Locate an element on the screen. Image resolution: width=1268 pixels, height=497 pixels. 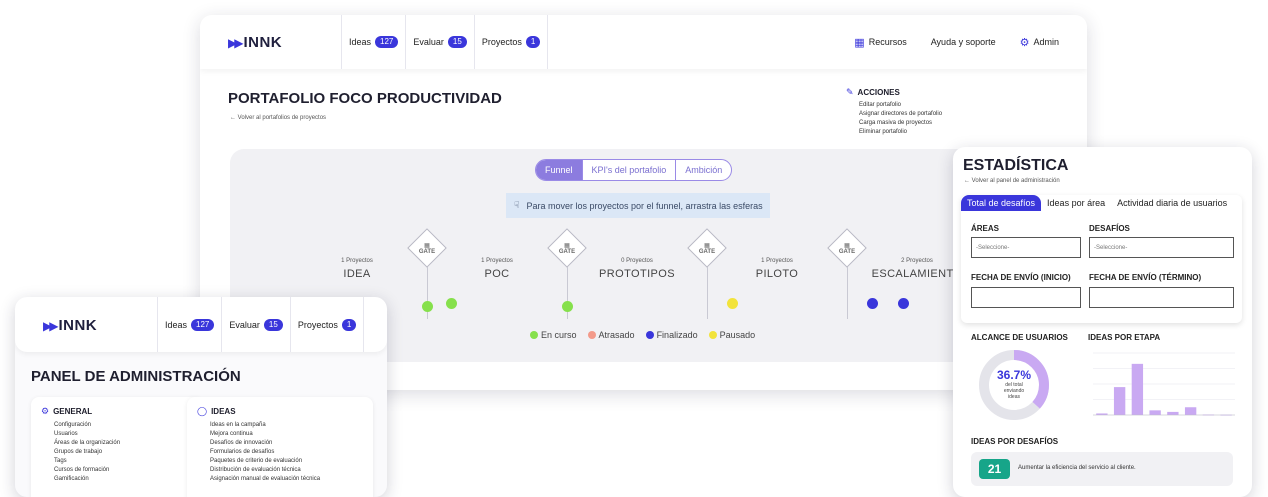
areas-select: -Seleccione- is located at coordinates (1026, 247).